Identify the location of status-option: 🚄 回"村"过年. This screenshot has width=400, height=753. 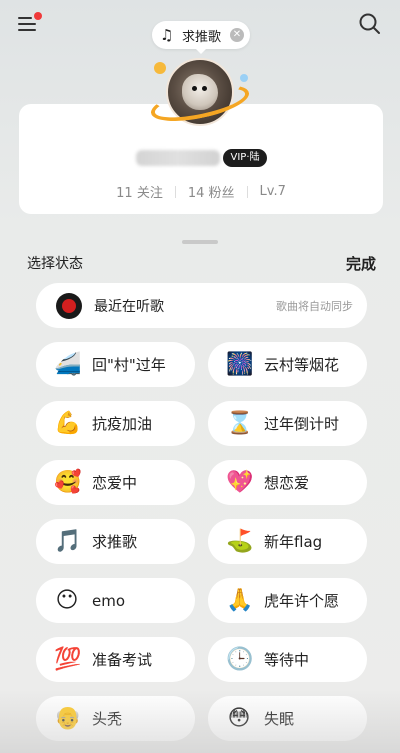
(115, 364).